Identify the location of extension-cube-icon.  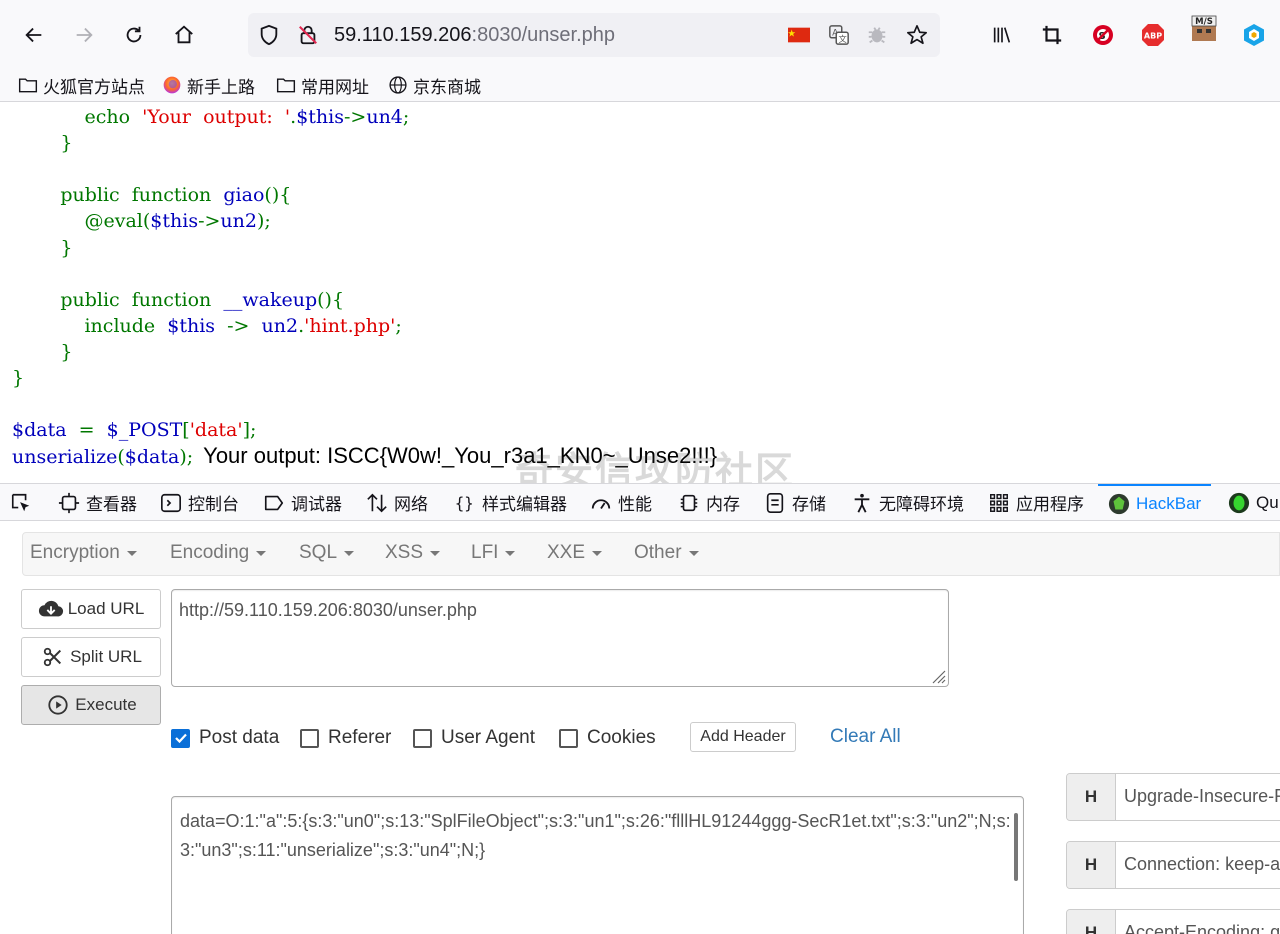
(1254, 35).